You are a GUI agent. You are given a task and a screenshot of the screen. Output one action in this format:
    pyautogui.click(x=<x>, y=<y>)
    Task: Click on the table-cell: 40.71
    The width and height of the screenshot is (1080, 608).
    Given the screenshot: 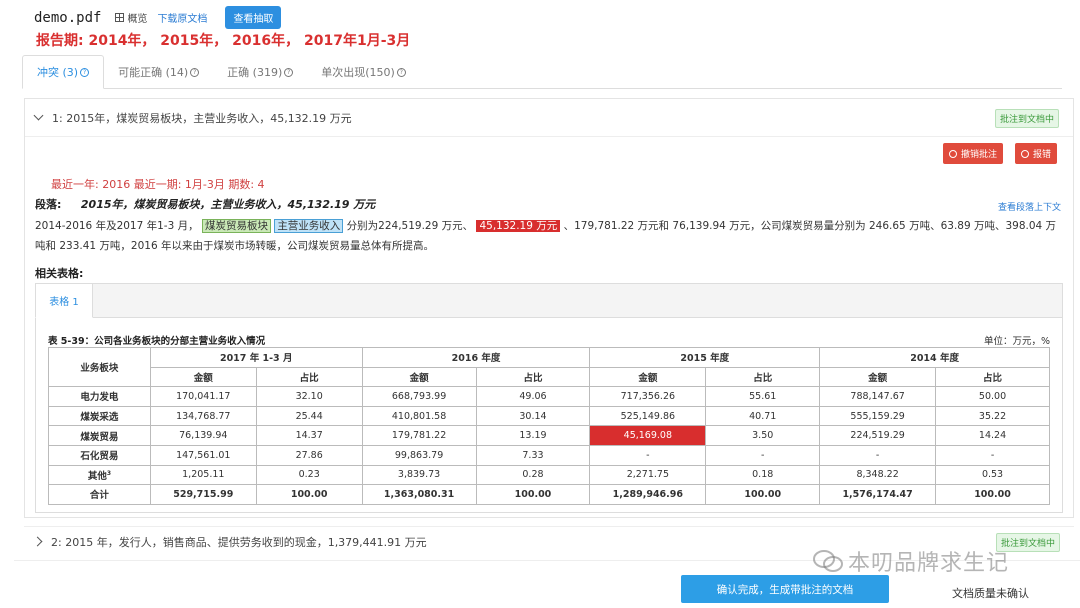 What is the action you would take?
    pyautogui.click(x=763, y=416)
    